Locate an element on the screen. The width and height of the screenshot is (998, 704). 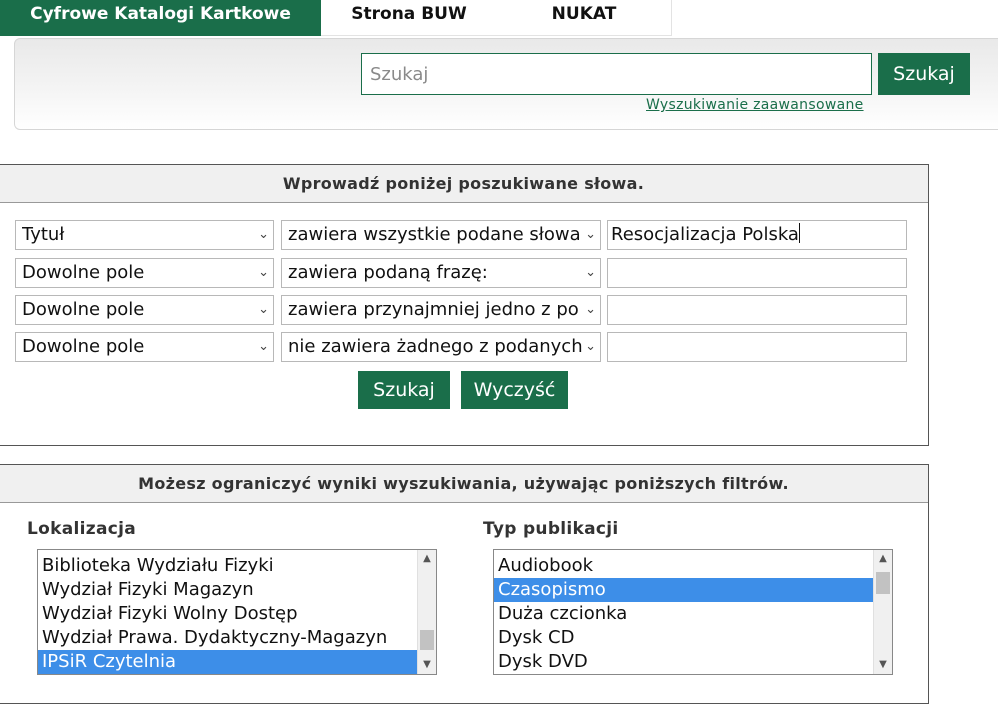
operator-select-3: zawiera przynajmniej jedno z po ⌄ is located at coordinates (441, 310).